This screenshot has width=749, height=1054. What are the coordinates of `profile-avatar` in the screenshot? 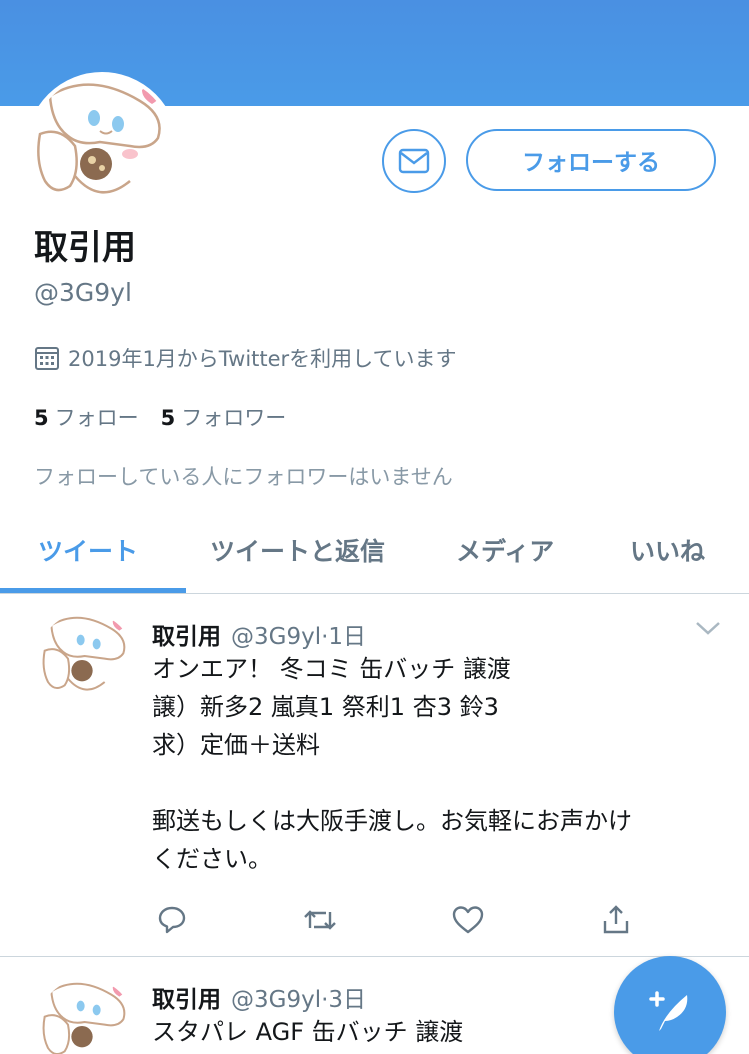 It's located at (102, 148).